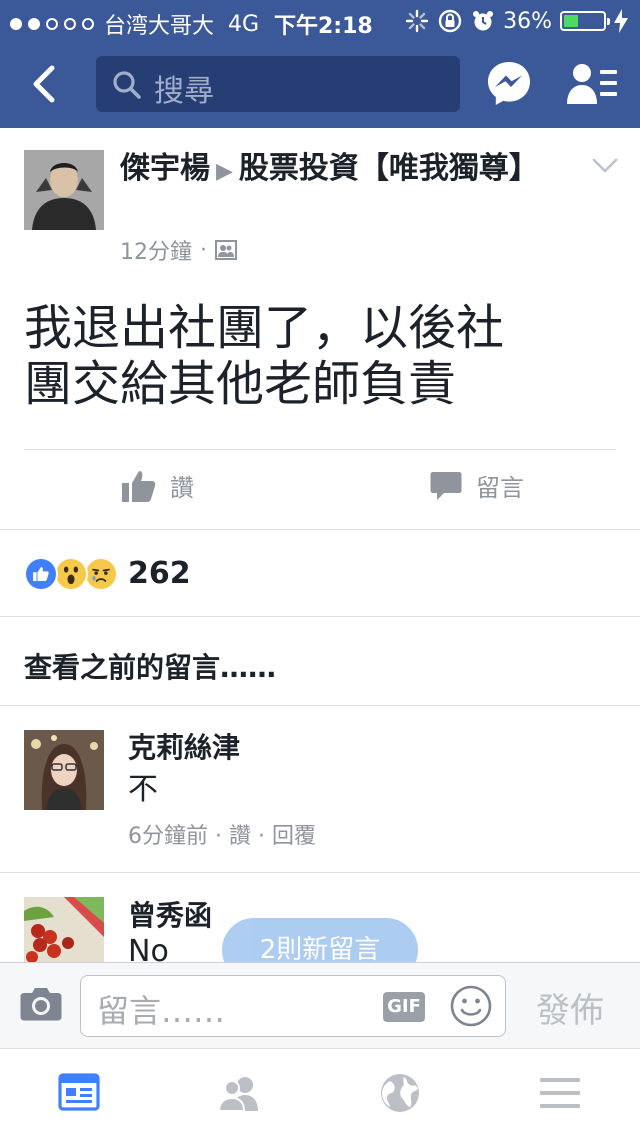 This screenshot has height=1136, width=640. What do you see at coordinates (41, 573) in the screenshot?
I see `like-icon` at bounding box center [41, 573].